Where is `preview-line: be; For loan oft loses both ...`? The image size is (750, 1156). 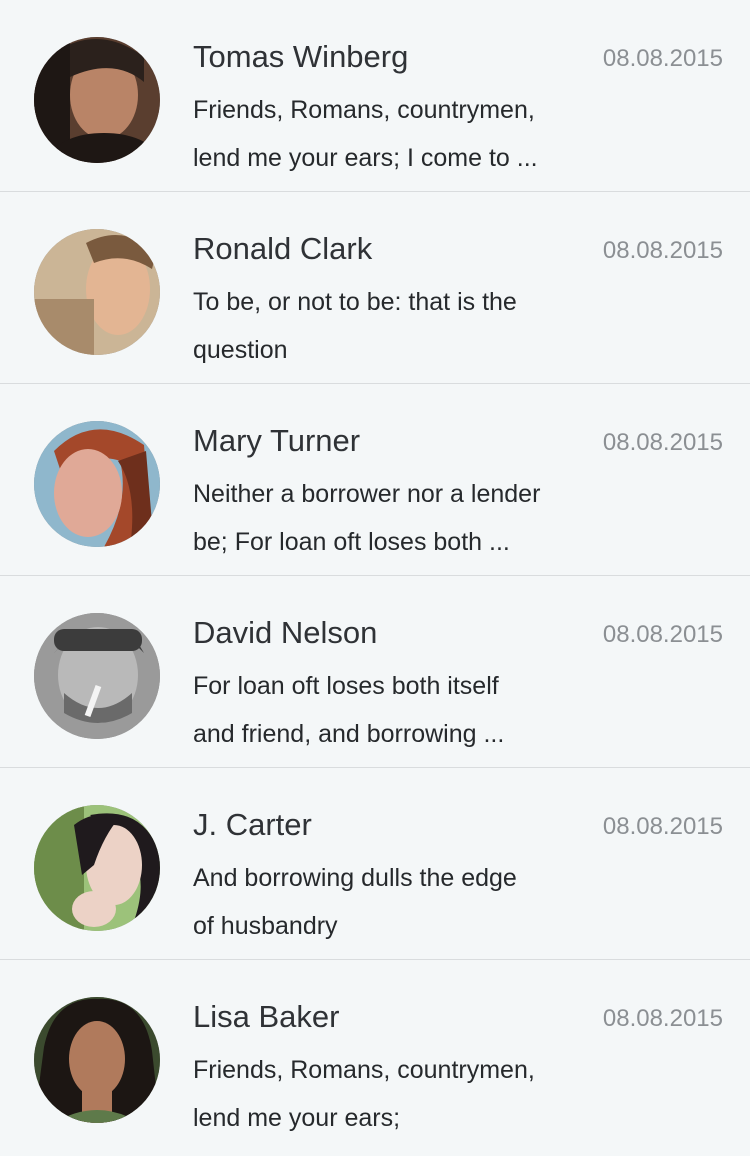 preview-line: be; For loan oft loses both ... is located at coordinates (351, 542).